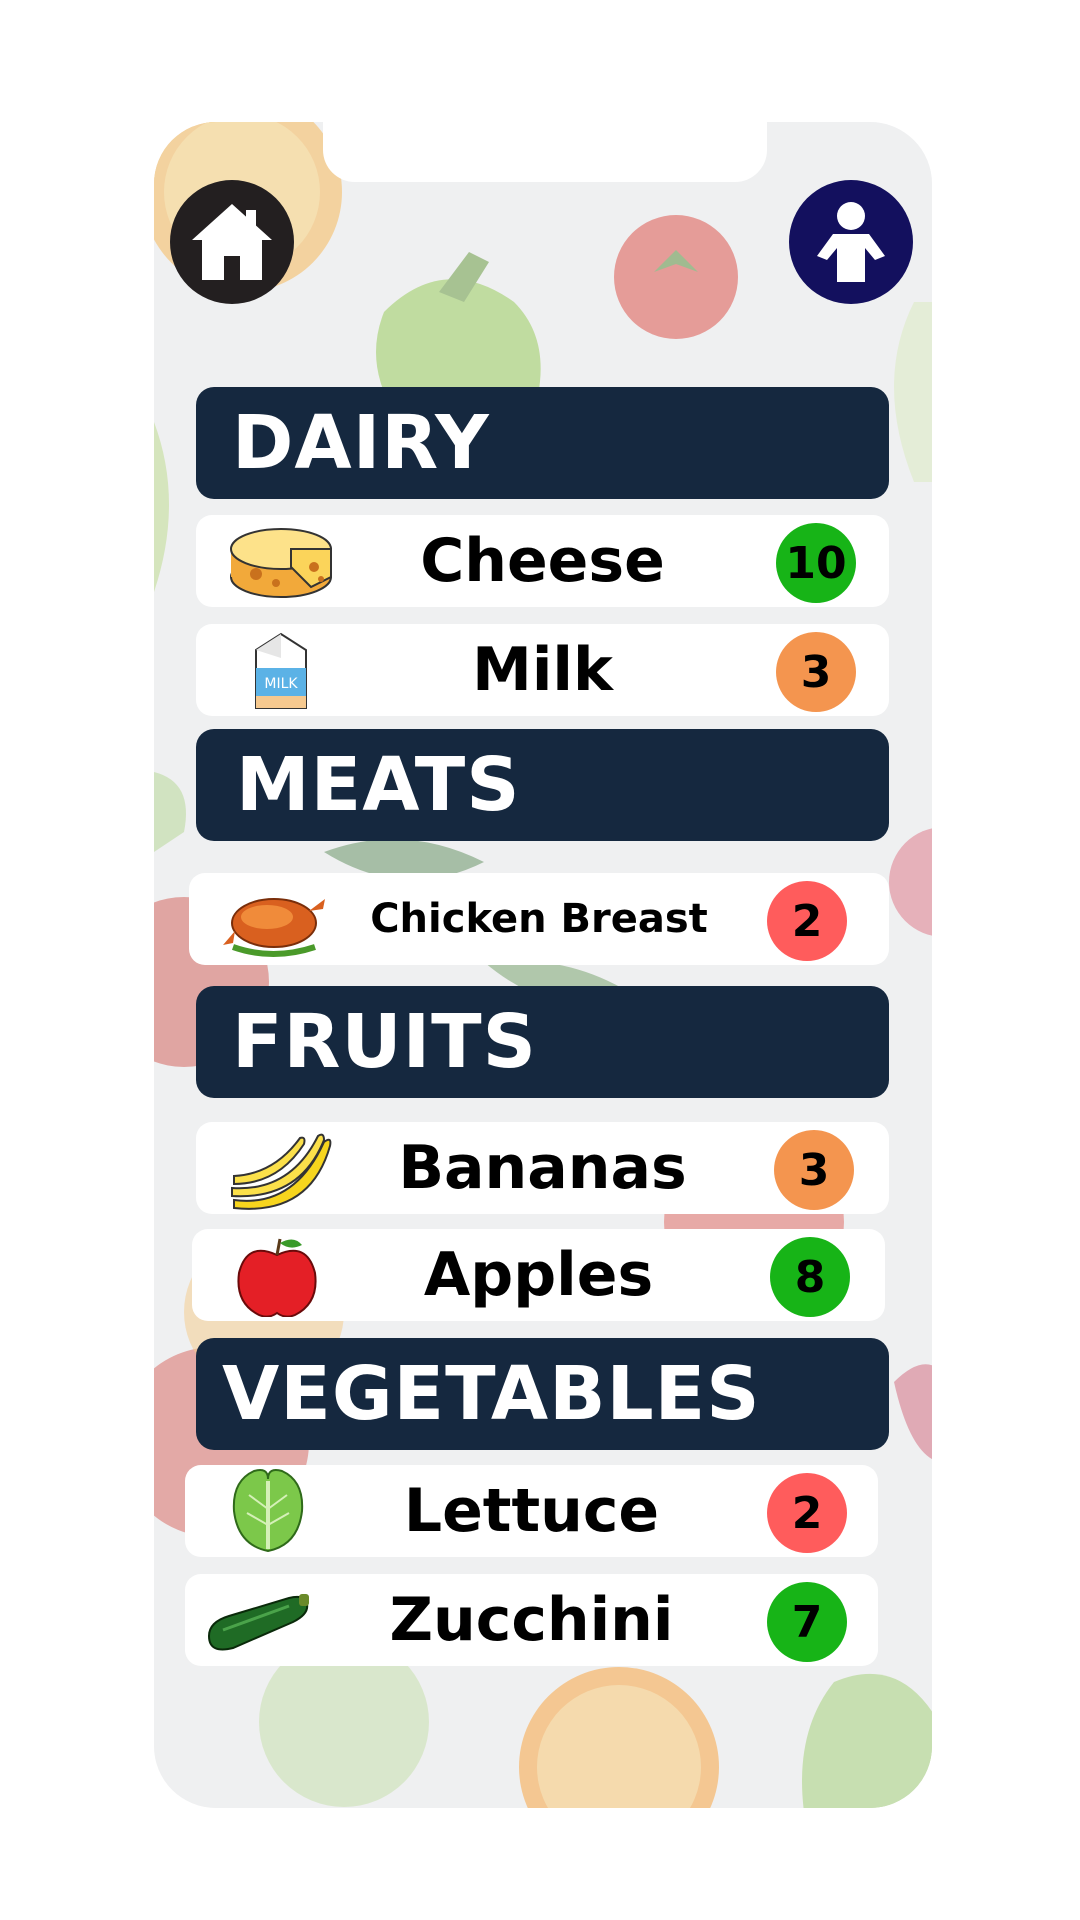 This screenshot has width=1080, height=1920. Describe the element at coordinates (542, 561) in the screenshot. I see `list-item-cheese: Cheese 10` at that location.